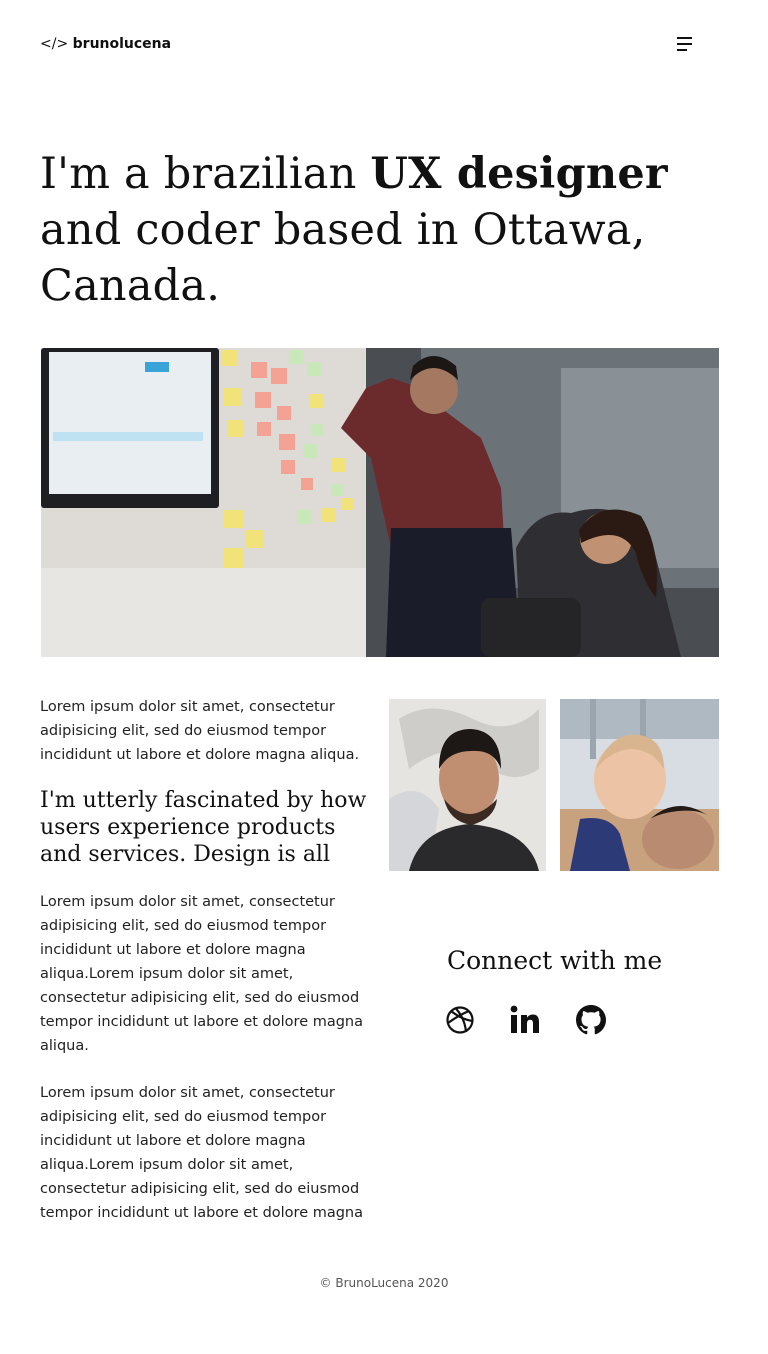 This screenshot has width=768, height=1354. What do you see at coordinates (460, 1020) in the screenshot?
I see `dribbble-icon` at bounding box center [460, 1020].